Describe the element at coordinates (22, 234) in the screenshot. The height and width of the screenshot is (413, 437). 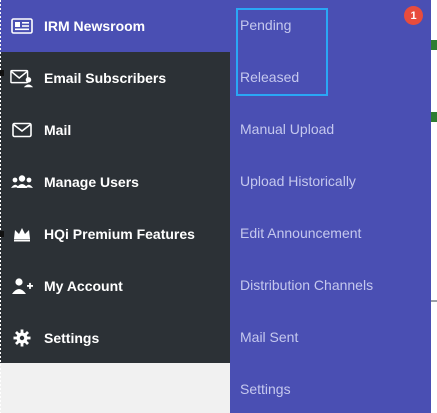
I see `crown-icon` at that location.